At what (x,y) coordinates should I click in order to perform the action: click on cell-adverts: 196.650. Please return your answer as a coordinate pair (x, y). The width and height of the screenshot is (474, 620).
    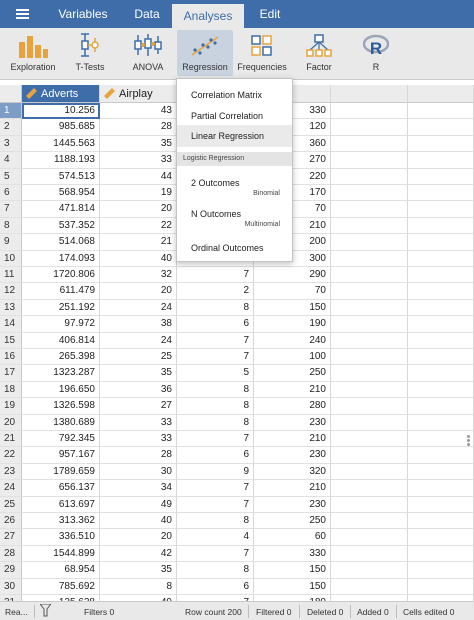
    Looking at the image, I should click on (61, 390).